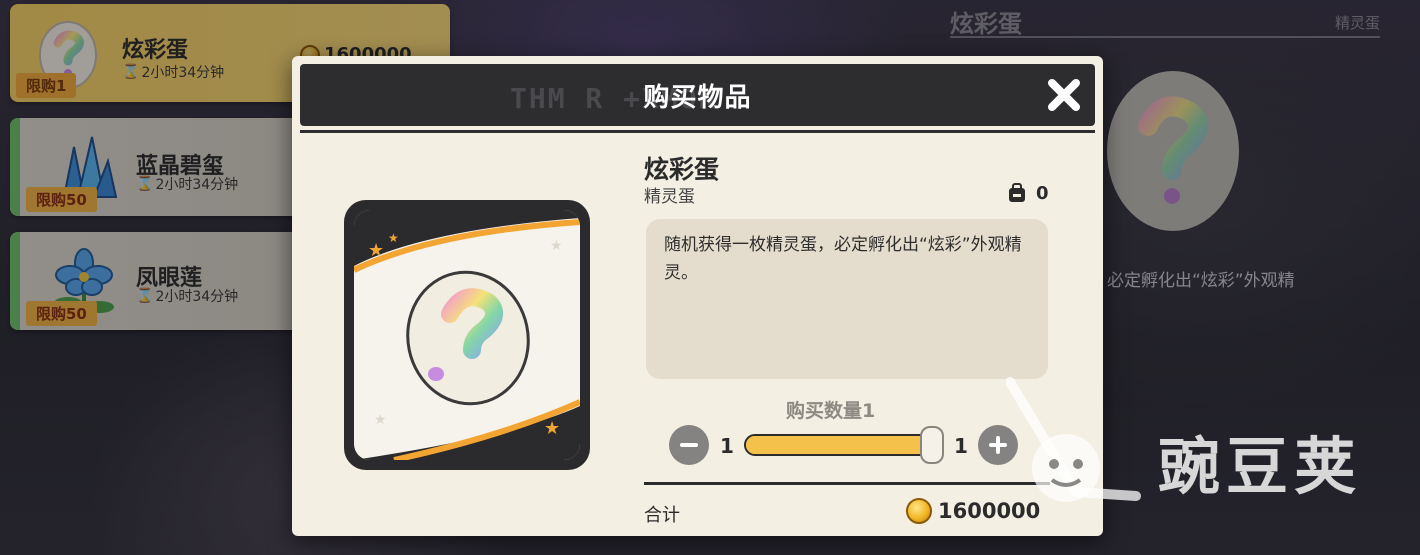 The width and height of the screenshot is (1420, 555). I want to click on close-button, so click(1064, 95).